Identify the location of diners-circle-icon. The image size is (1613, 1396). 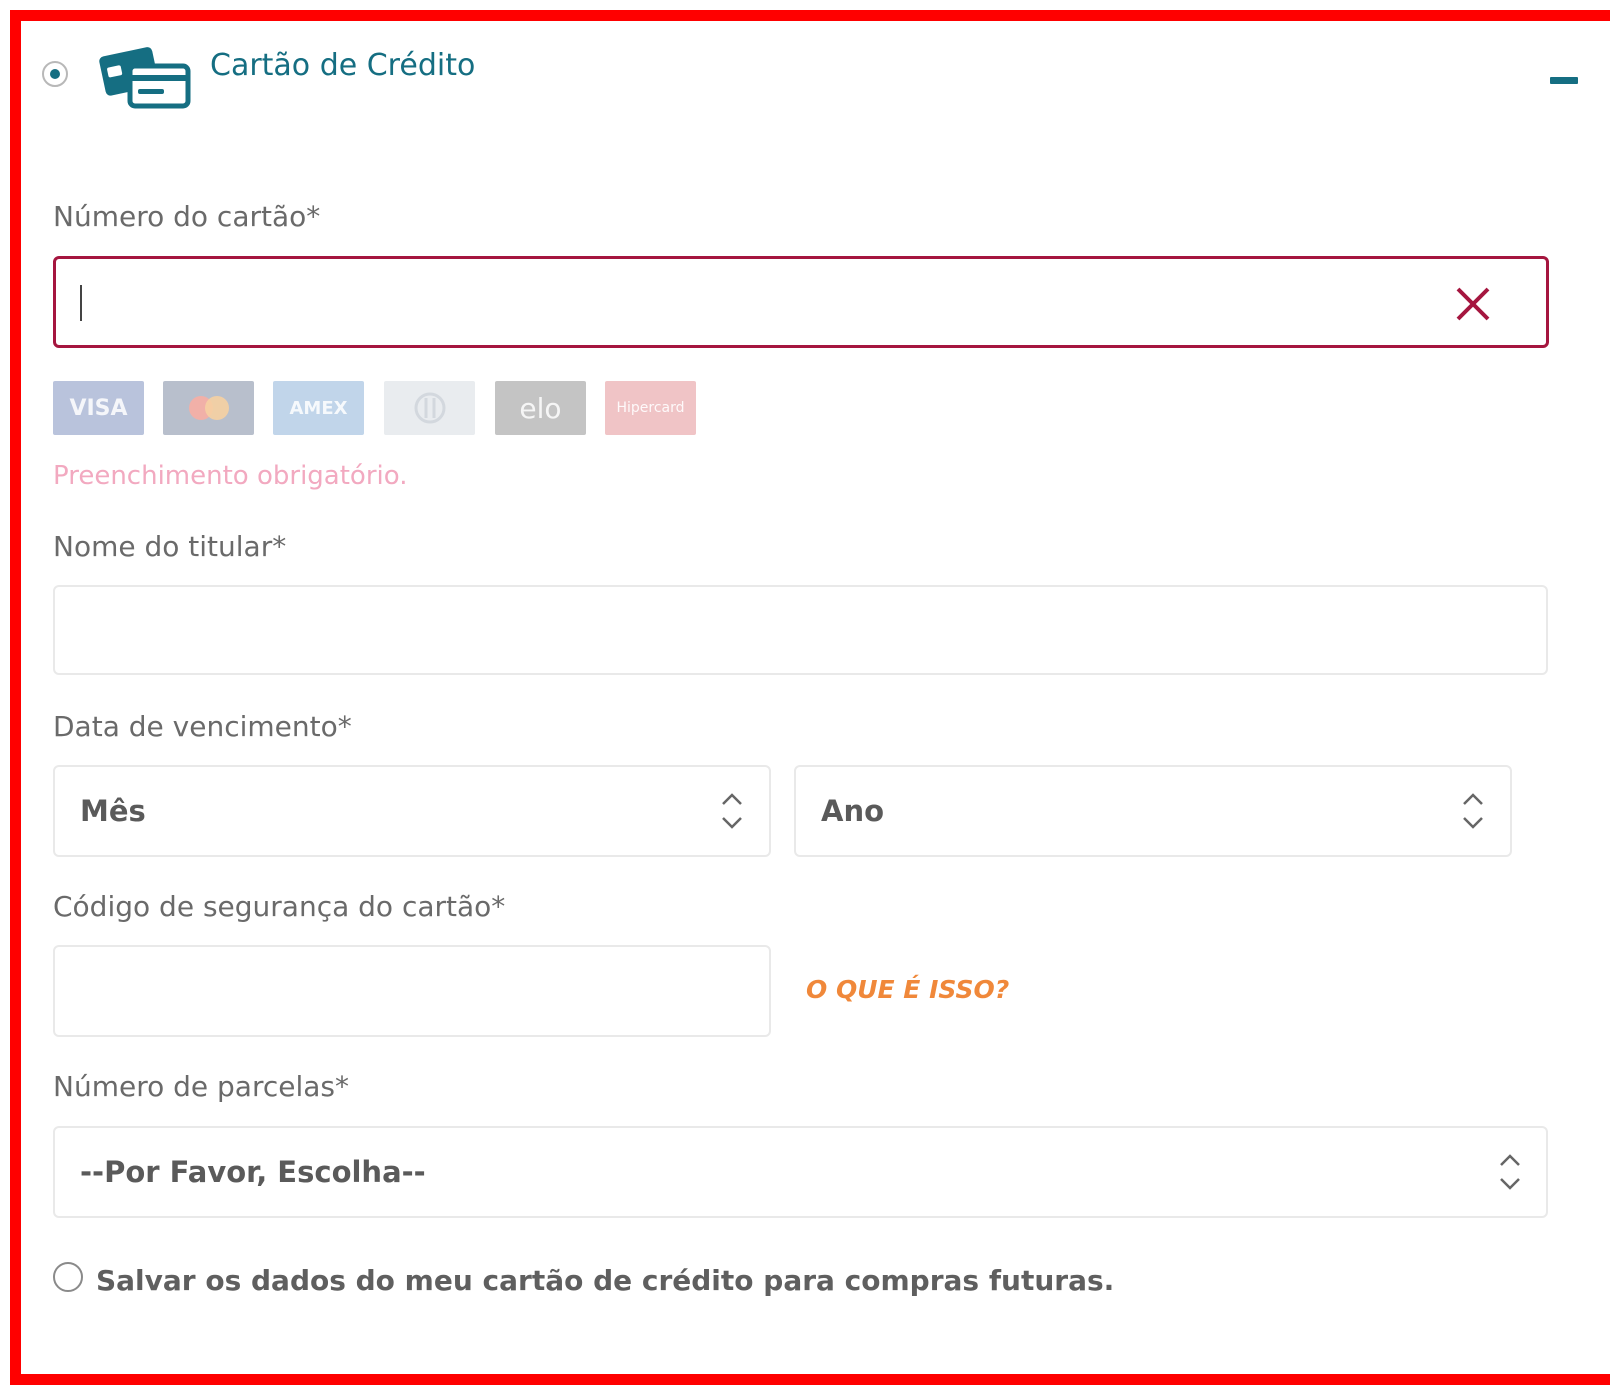
(429, 408).